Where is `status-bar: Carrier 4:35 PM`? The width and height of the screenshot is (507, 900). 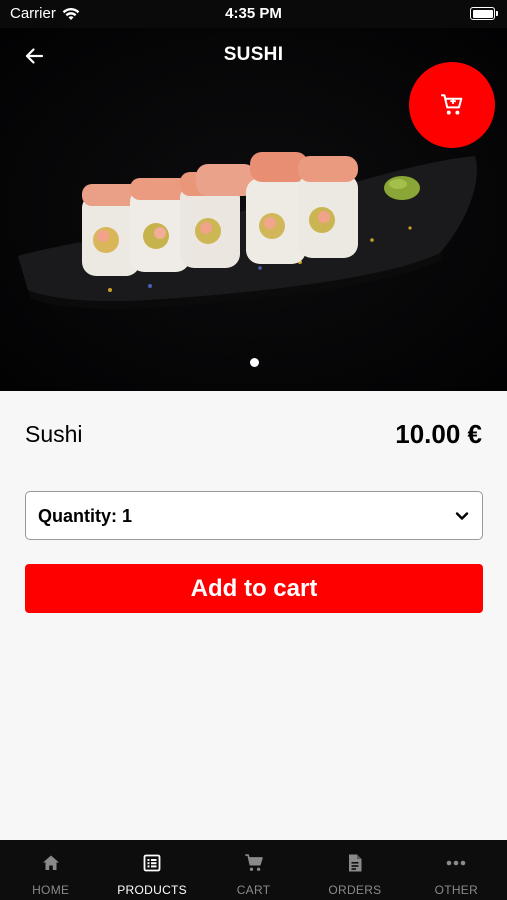
status-bar: Carrier 4:35 PM is located at coordinates (253, 14).